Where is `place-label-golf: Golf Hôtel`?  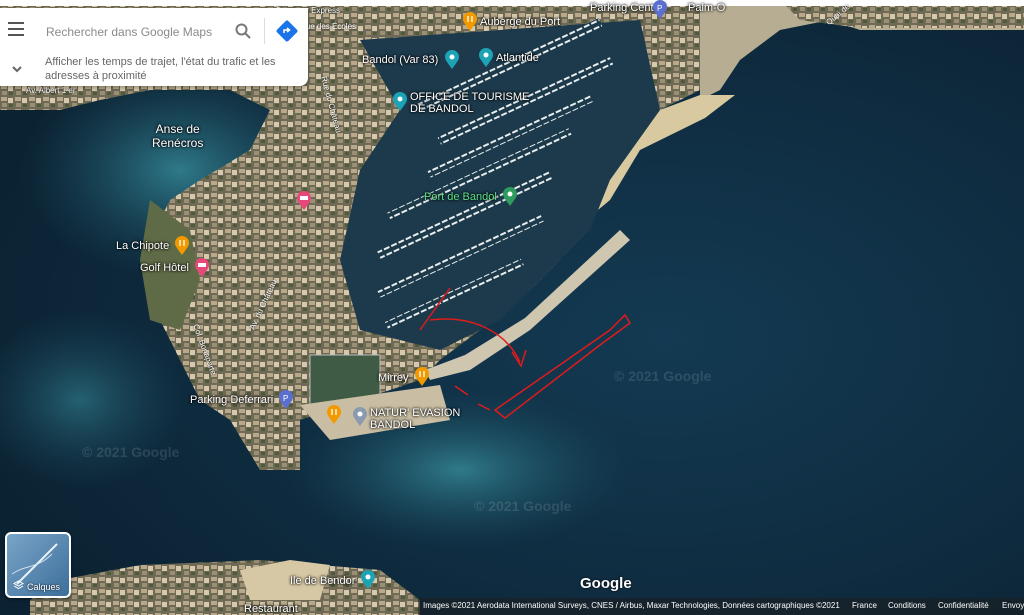
place-label-golf: Golf Hôtel is located at coordinates (164, 268).